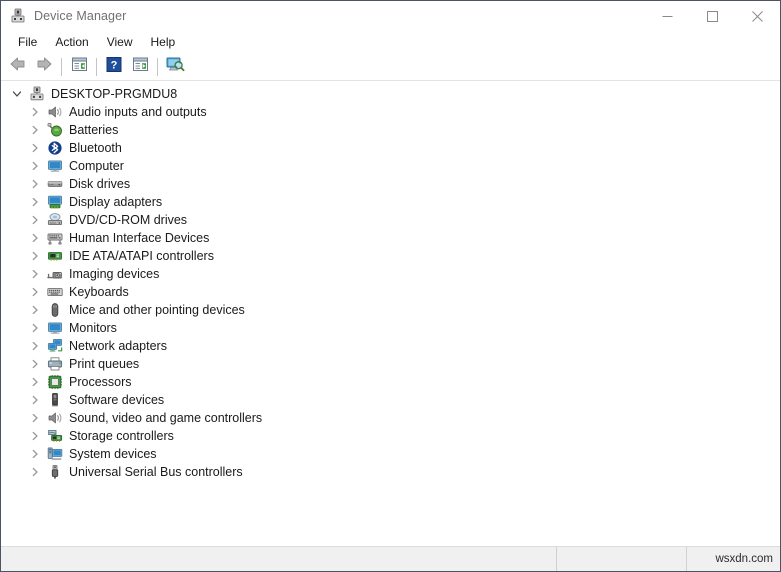 The height and width of the screenshot is (572, 781). Describe the element at coordinates (390, 238) in the screenshot. I see `tree-item-human-interface-devices: Human Interface Devices` at that location.